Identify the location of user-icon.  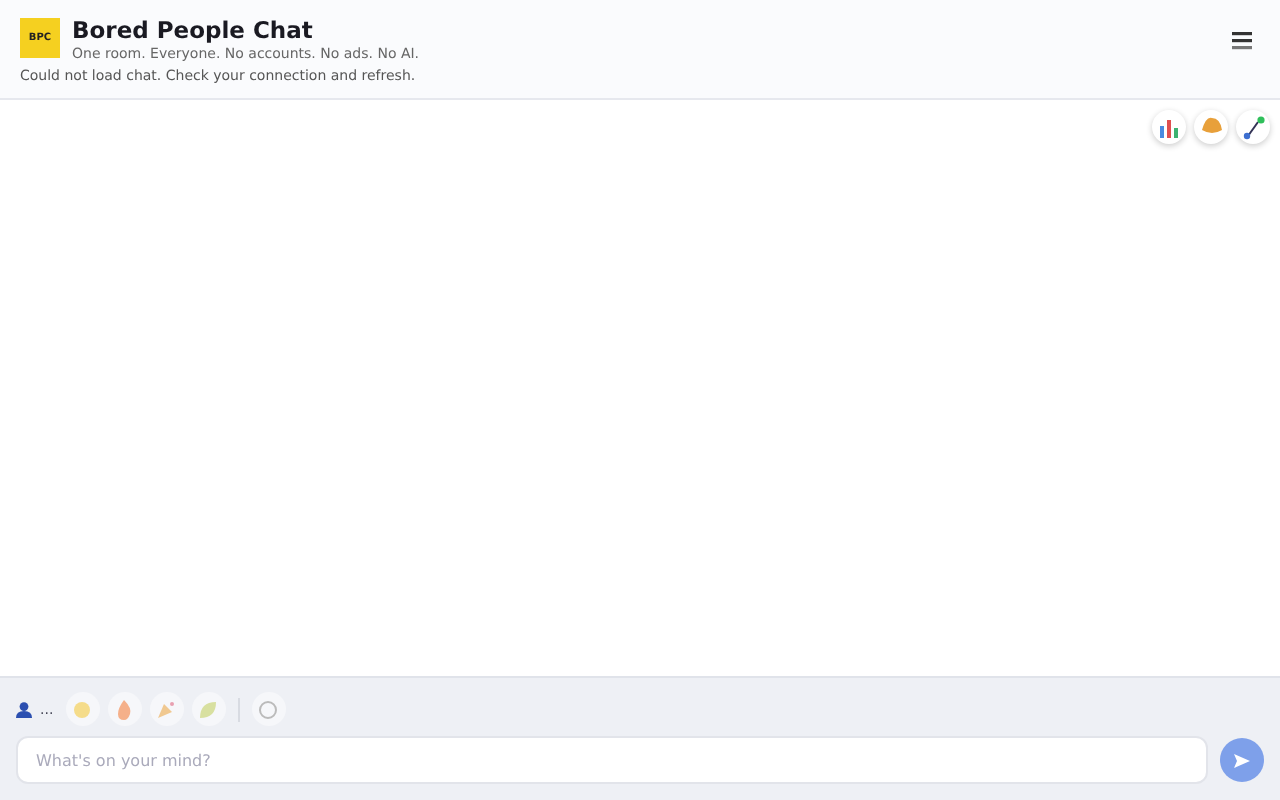
(24, 709).